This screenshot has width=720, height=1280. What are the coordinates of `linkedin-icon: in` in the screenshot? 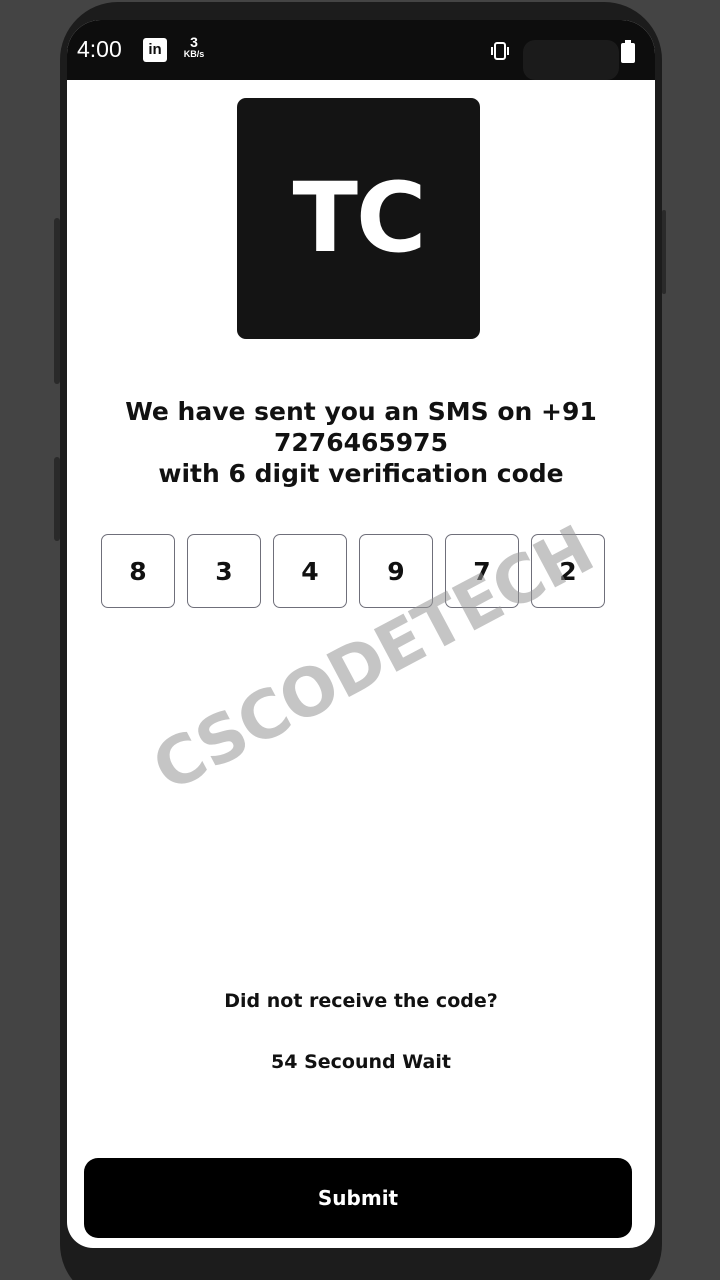 It's located at (155, 50).